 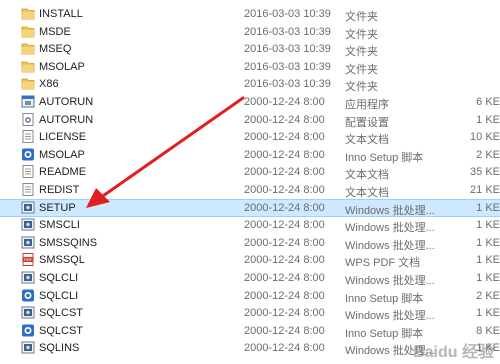 What do you see at coordinates (488, 330) in the screenshot?
I see `file-size: 8 KE` at bounding box center [488, 330].